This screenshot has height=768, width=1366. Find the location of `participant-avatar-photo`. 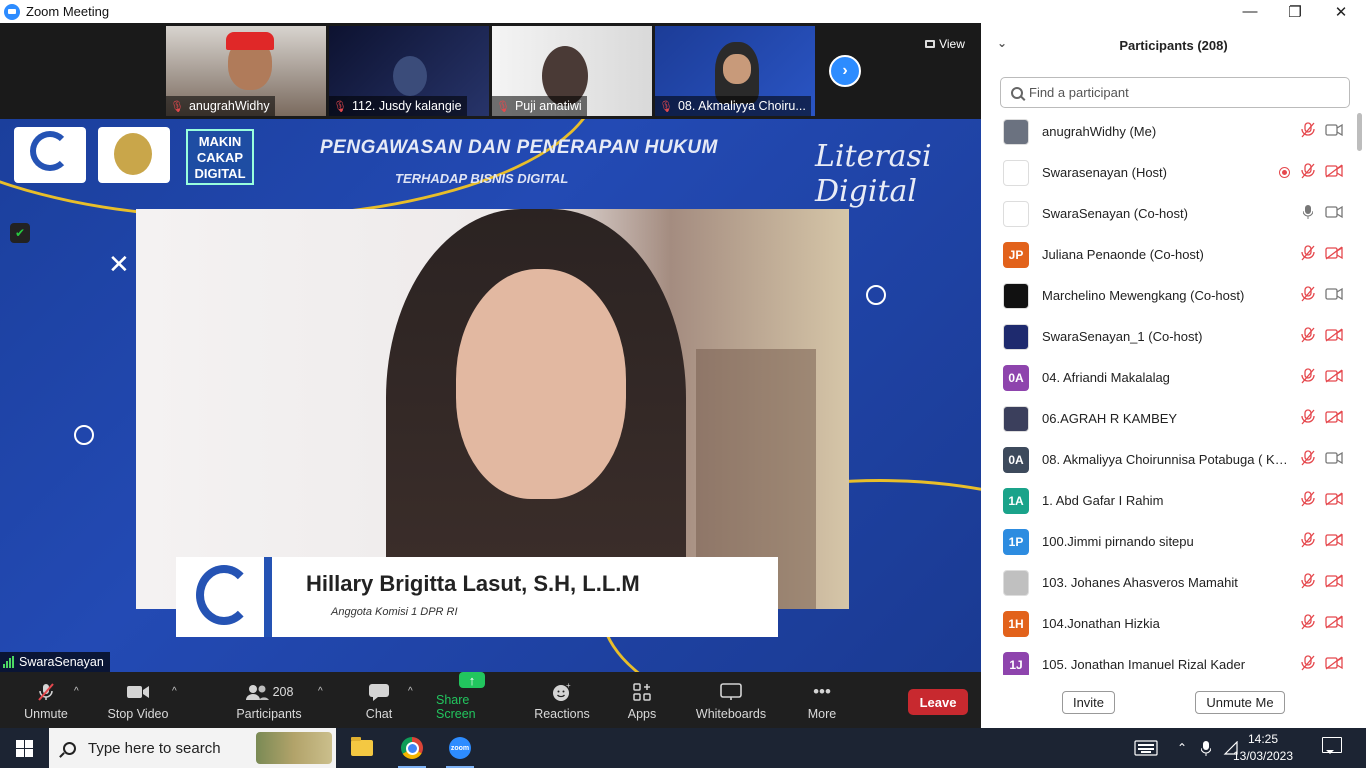

participant-avatar-photo is located at coordinates (1016, 295).